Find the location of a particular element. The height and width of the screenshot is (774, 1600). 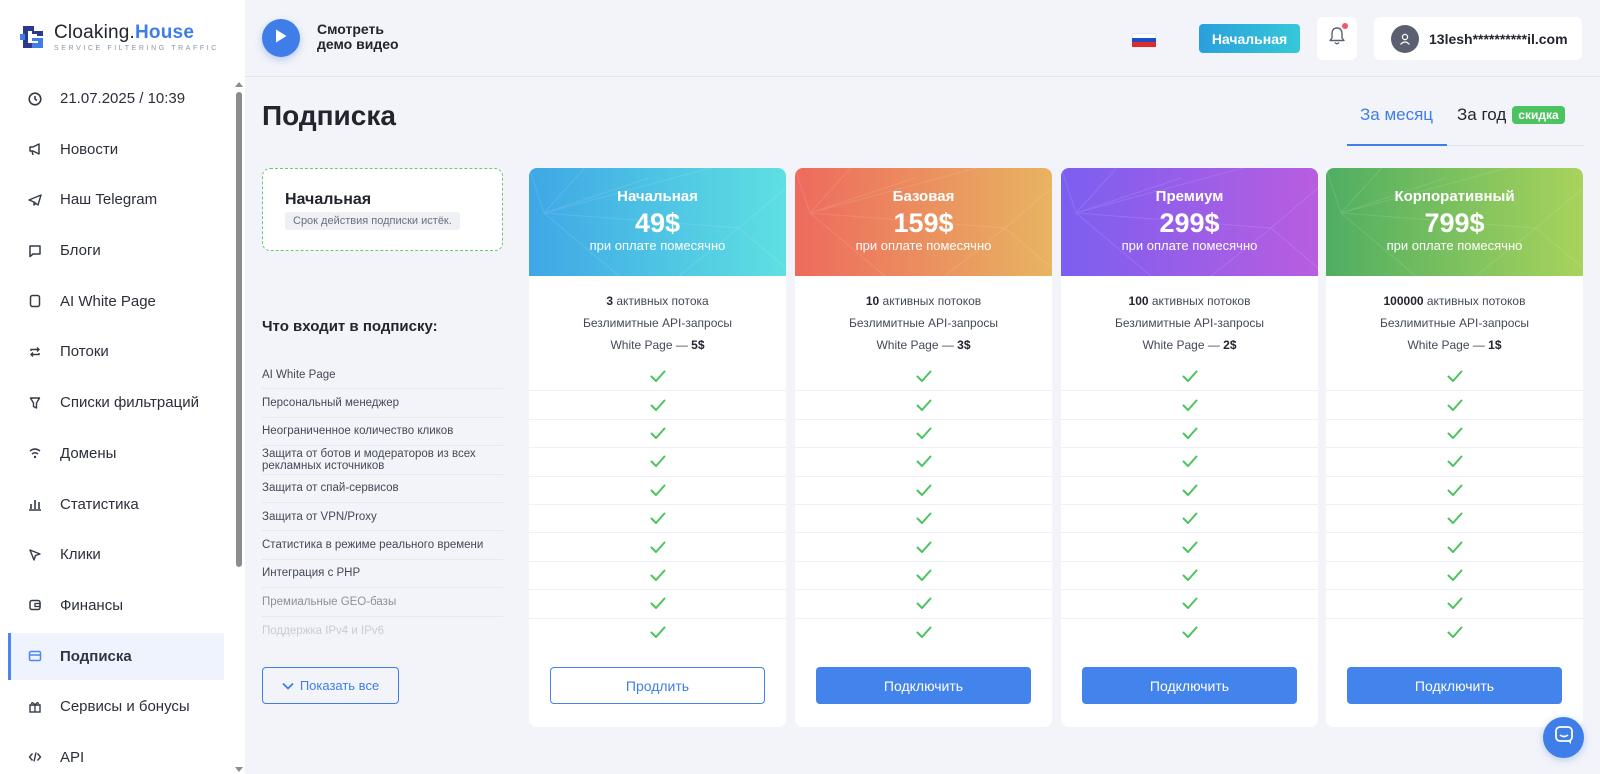

sidebar-item-label: Списки фильтраций is located at coordinates (129, 403).